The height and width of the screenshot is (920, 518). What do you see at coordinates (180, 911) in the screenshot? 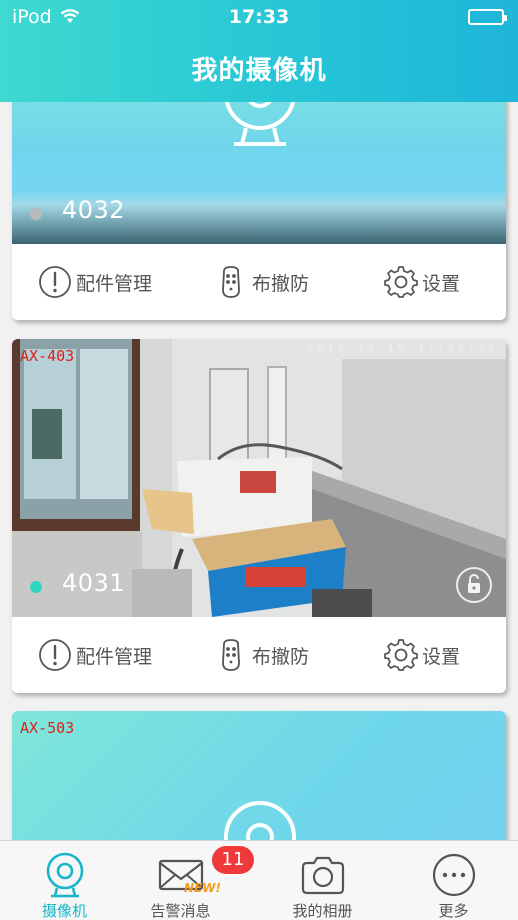
I see `tab-label: 告警消息` at bounding box center [180, 911].